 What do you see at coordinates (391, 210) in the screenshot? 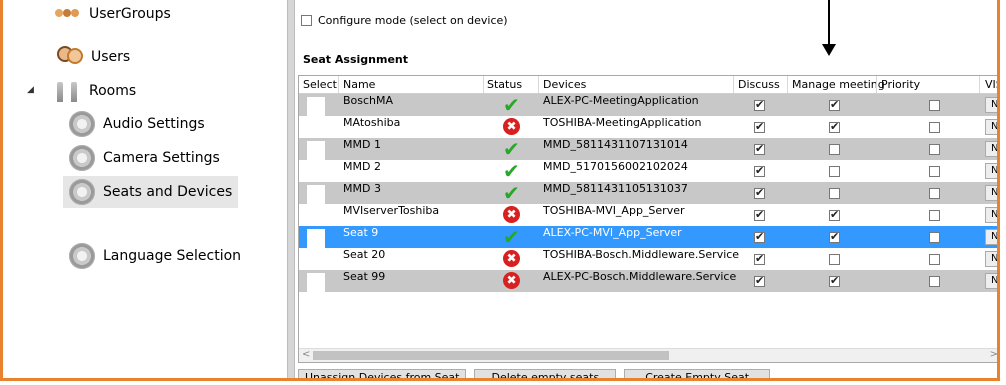
I see `seat-name: MVIserverToshiba` at bounding box center [391, 210].